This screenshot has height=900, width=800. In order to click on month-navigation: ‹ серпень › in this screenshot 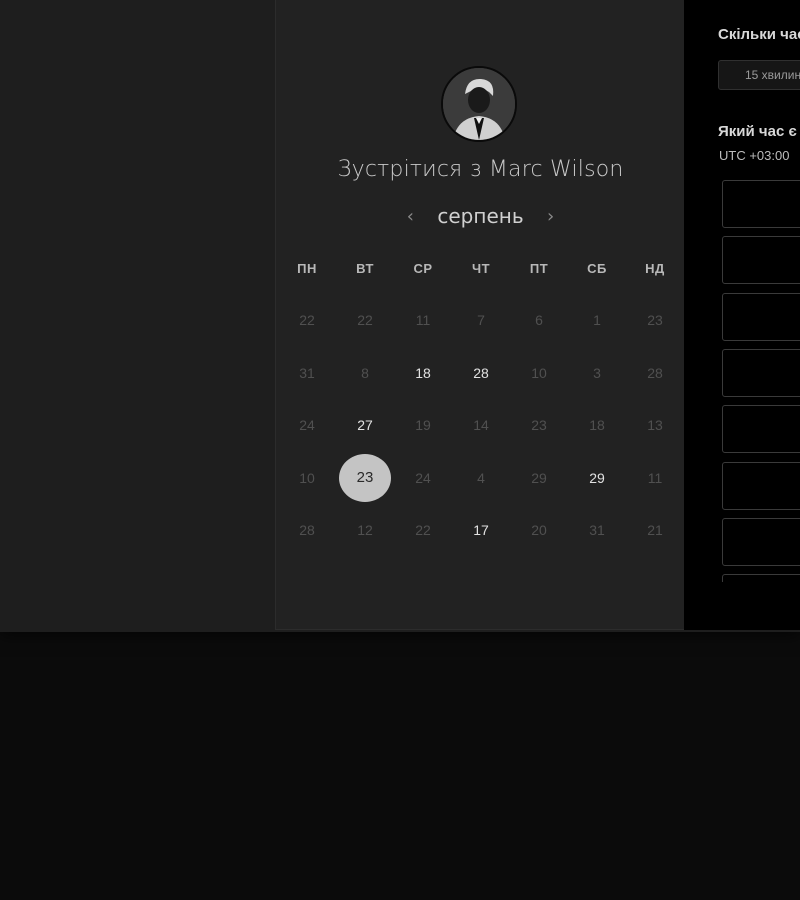, I will do `click(480, 216)`.